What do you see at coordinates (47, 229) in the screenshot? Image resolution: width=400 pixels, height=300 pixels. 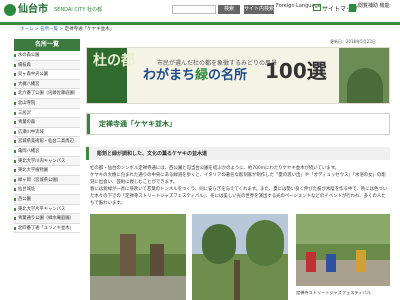 I see `sidebar-item: 北四番丁通「ユリノキ並木」` at bounding box center [47, 229].